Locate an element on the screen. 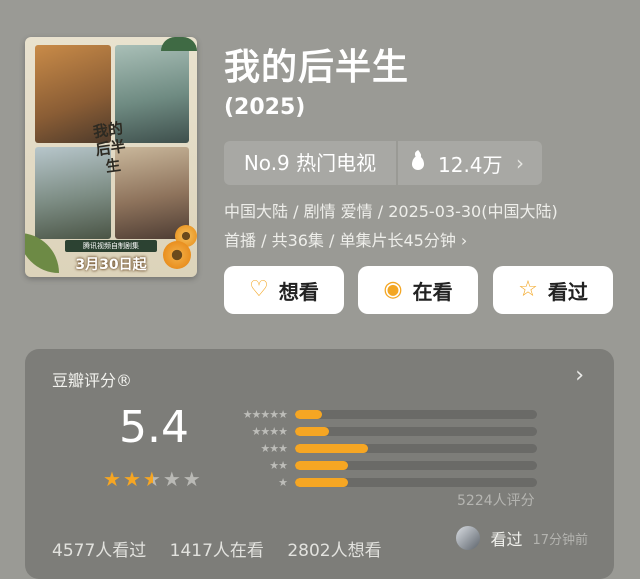 This screenshot has width=640, height=579. rank-label: No.9 热门电视 is located at coordinates (310, 163).